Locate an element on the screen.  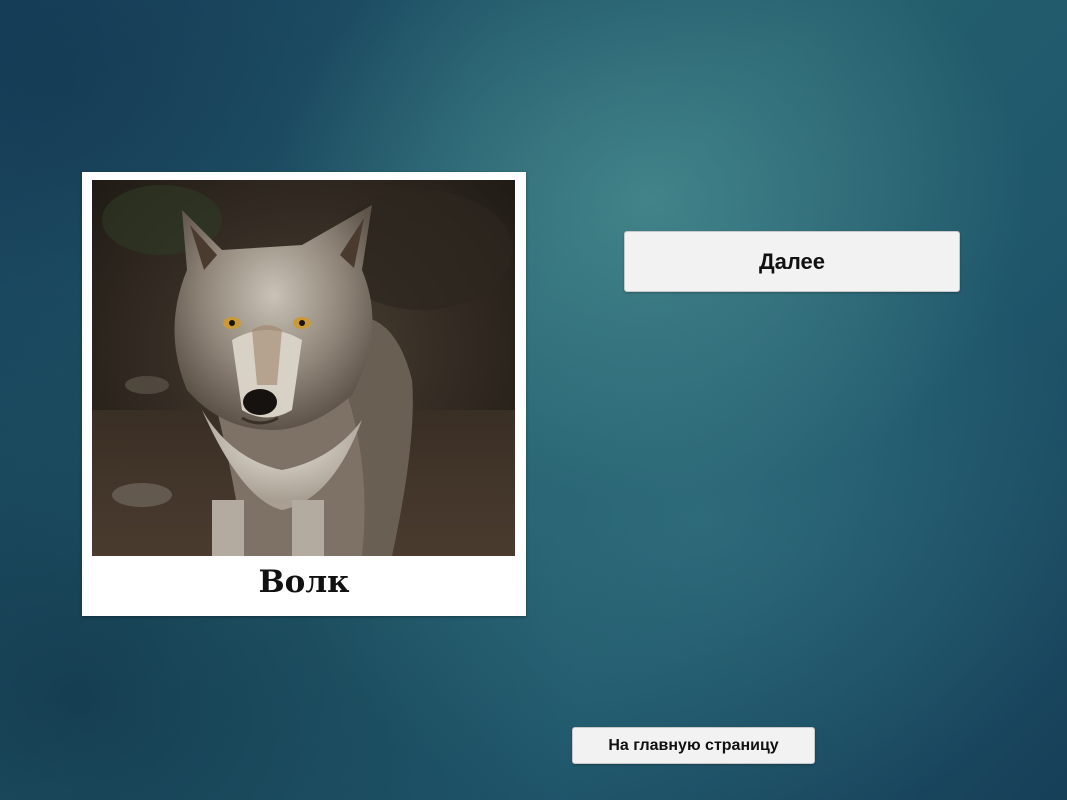
home-page-button: На главную страницу is located at coordinates (693, 745).